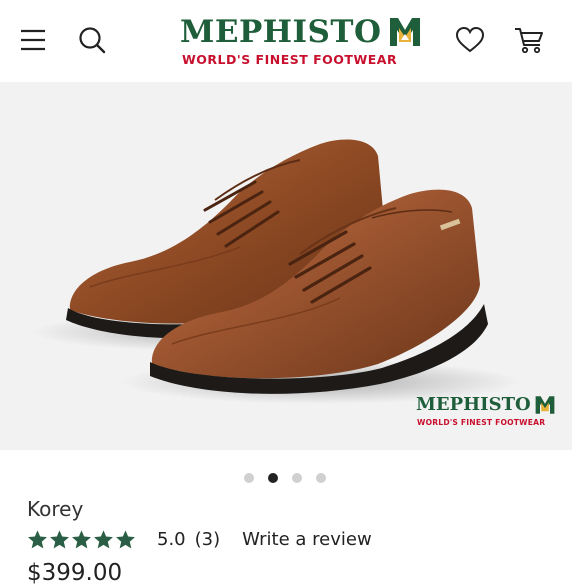 The image size is (580, 588). I want to click on watermark-logo: MEPHISTO WORLD'S FINEST FOOTWEAR, so click(486, 414).